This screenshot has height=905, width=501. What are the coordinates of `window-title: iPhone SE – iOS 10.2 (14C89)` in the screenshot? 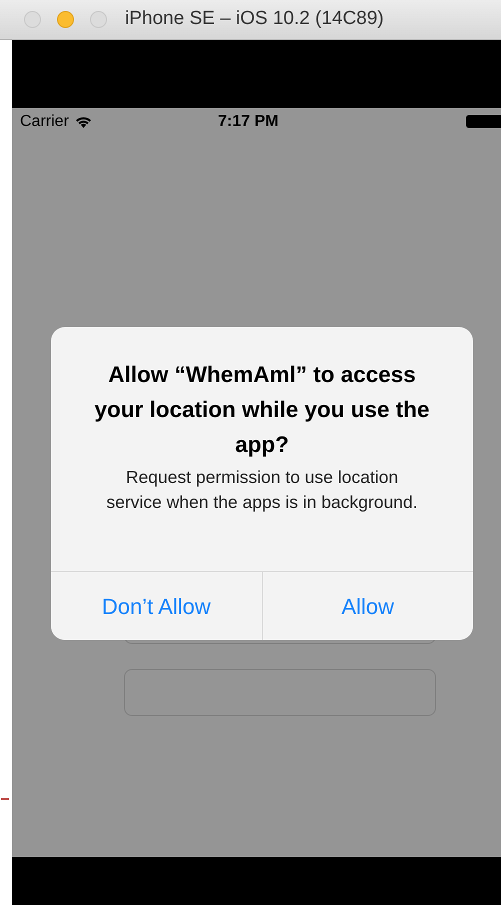 It's located at (254, 19).